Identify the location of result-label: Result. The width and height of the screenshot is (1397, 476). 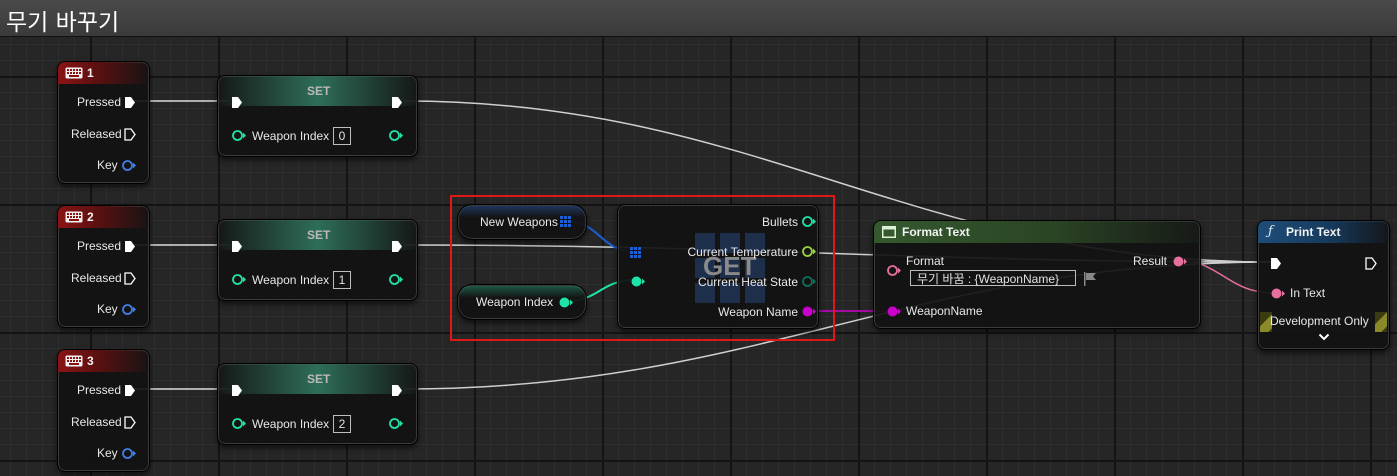
(1150, 261).